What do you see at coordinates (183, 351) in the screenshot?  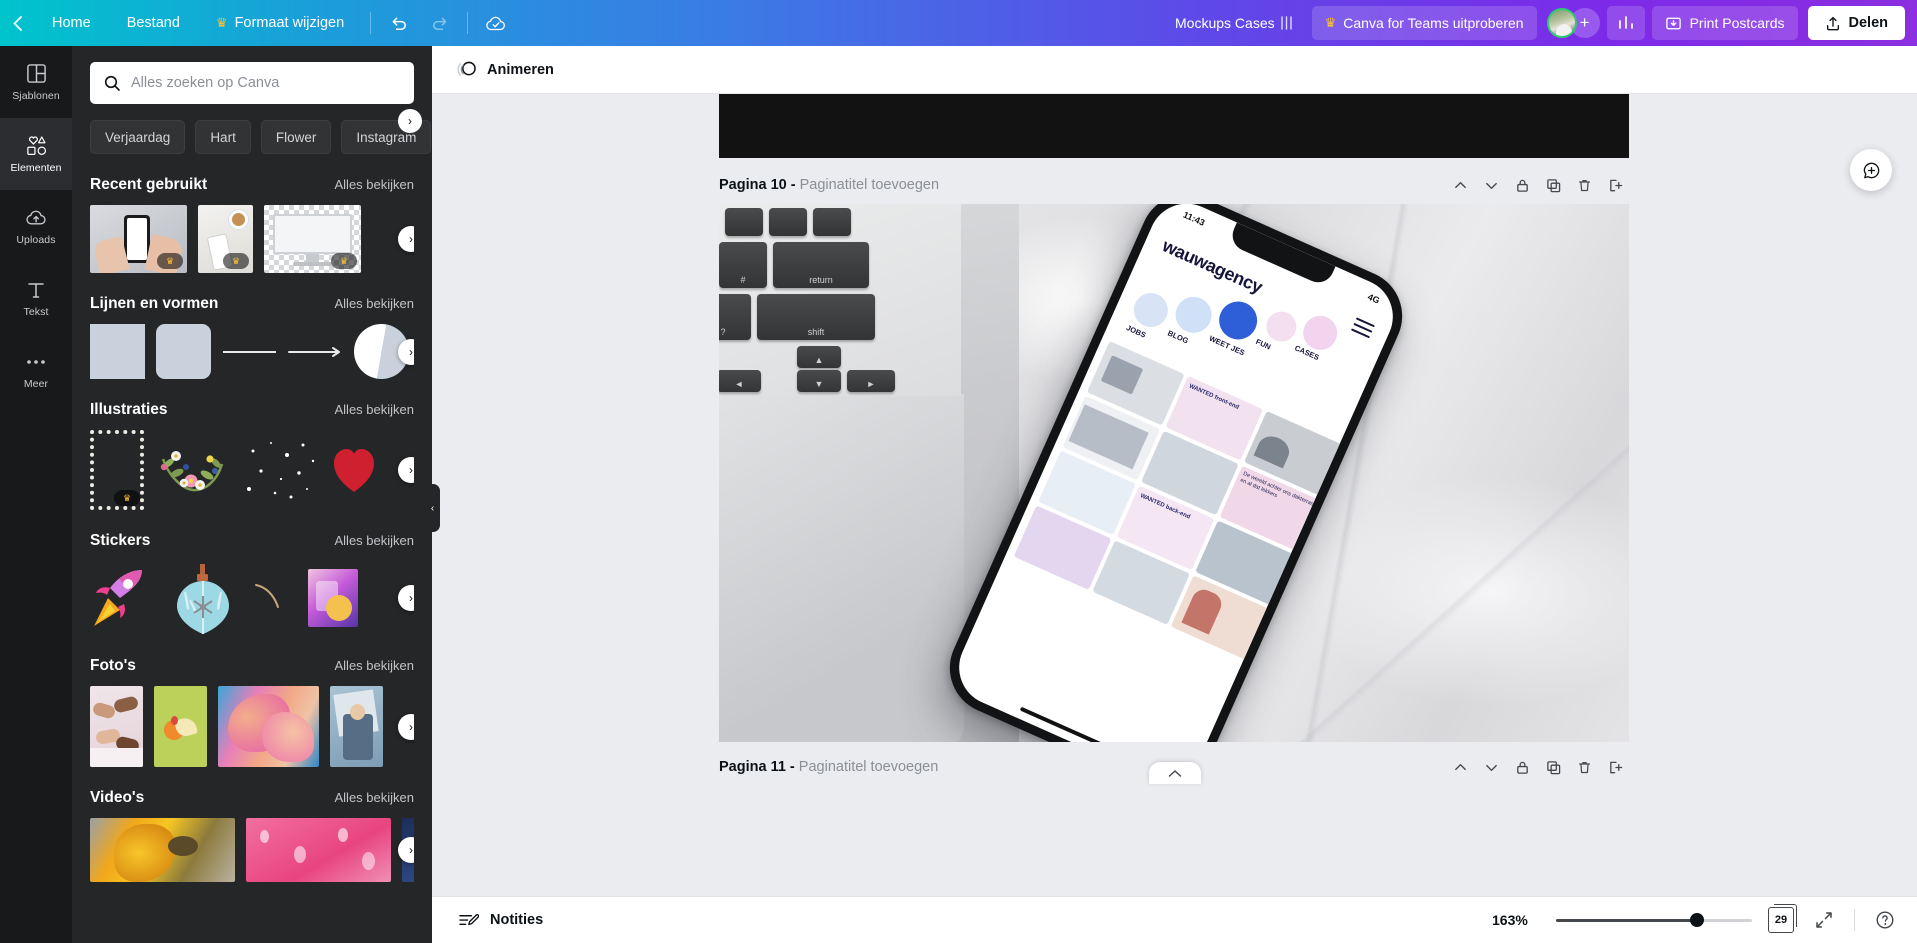 I see `shape-rounded-square` at bounding box center [183, 351].